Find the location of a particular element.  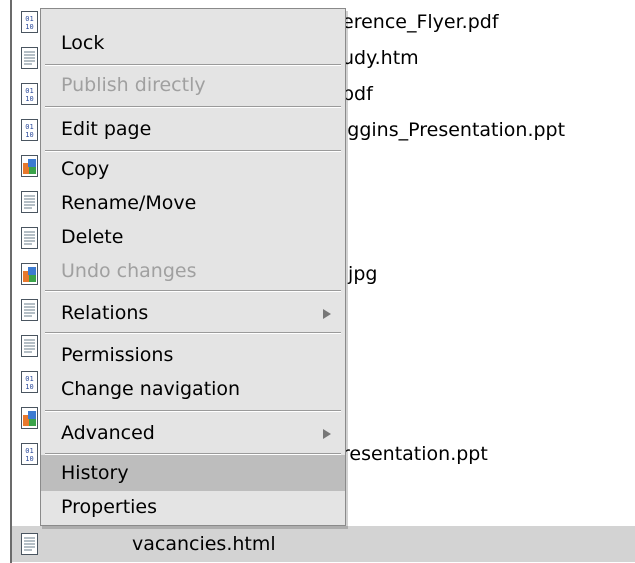

menu-item-label: History is located at coordinates (95, 473).